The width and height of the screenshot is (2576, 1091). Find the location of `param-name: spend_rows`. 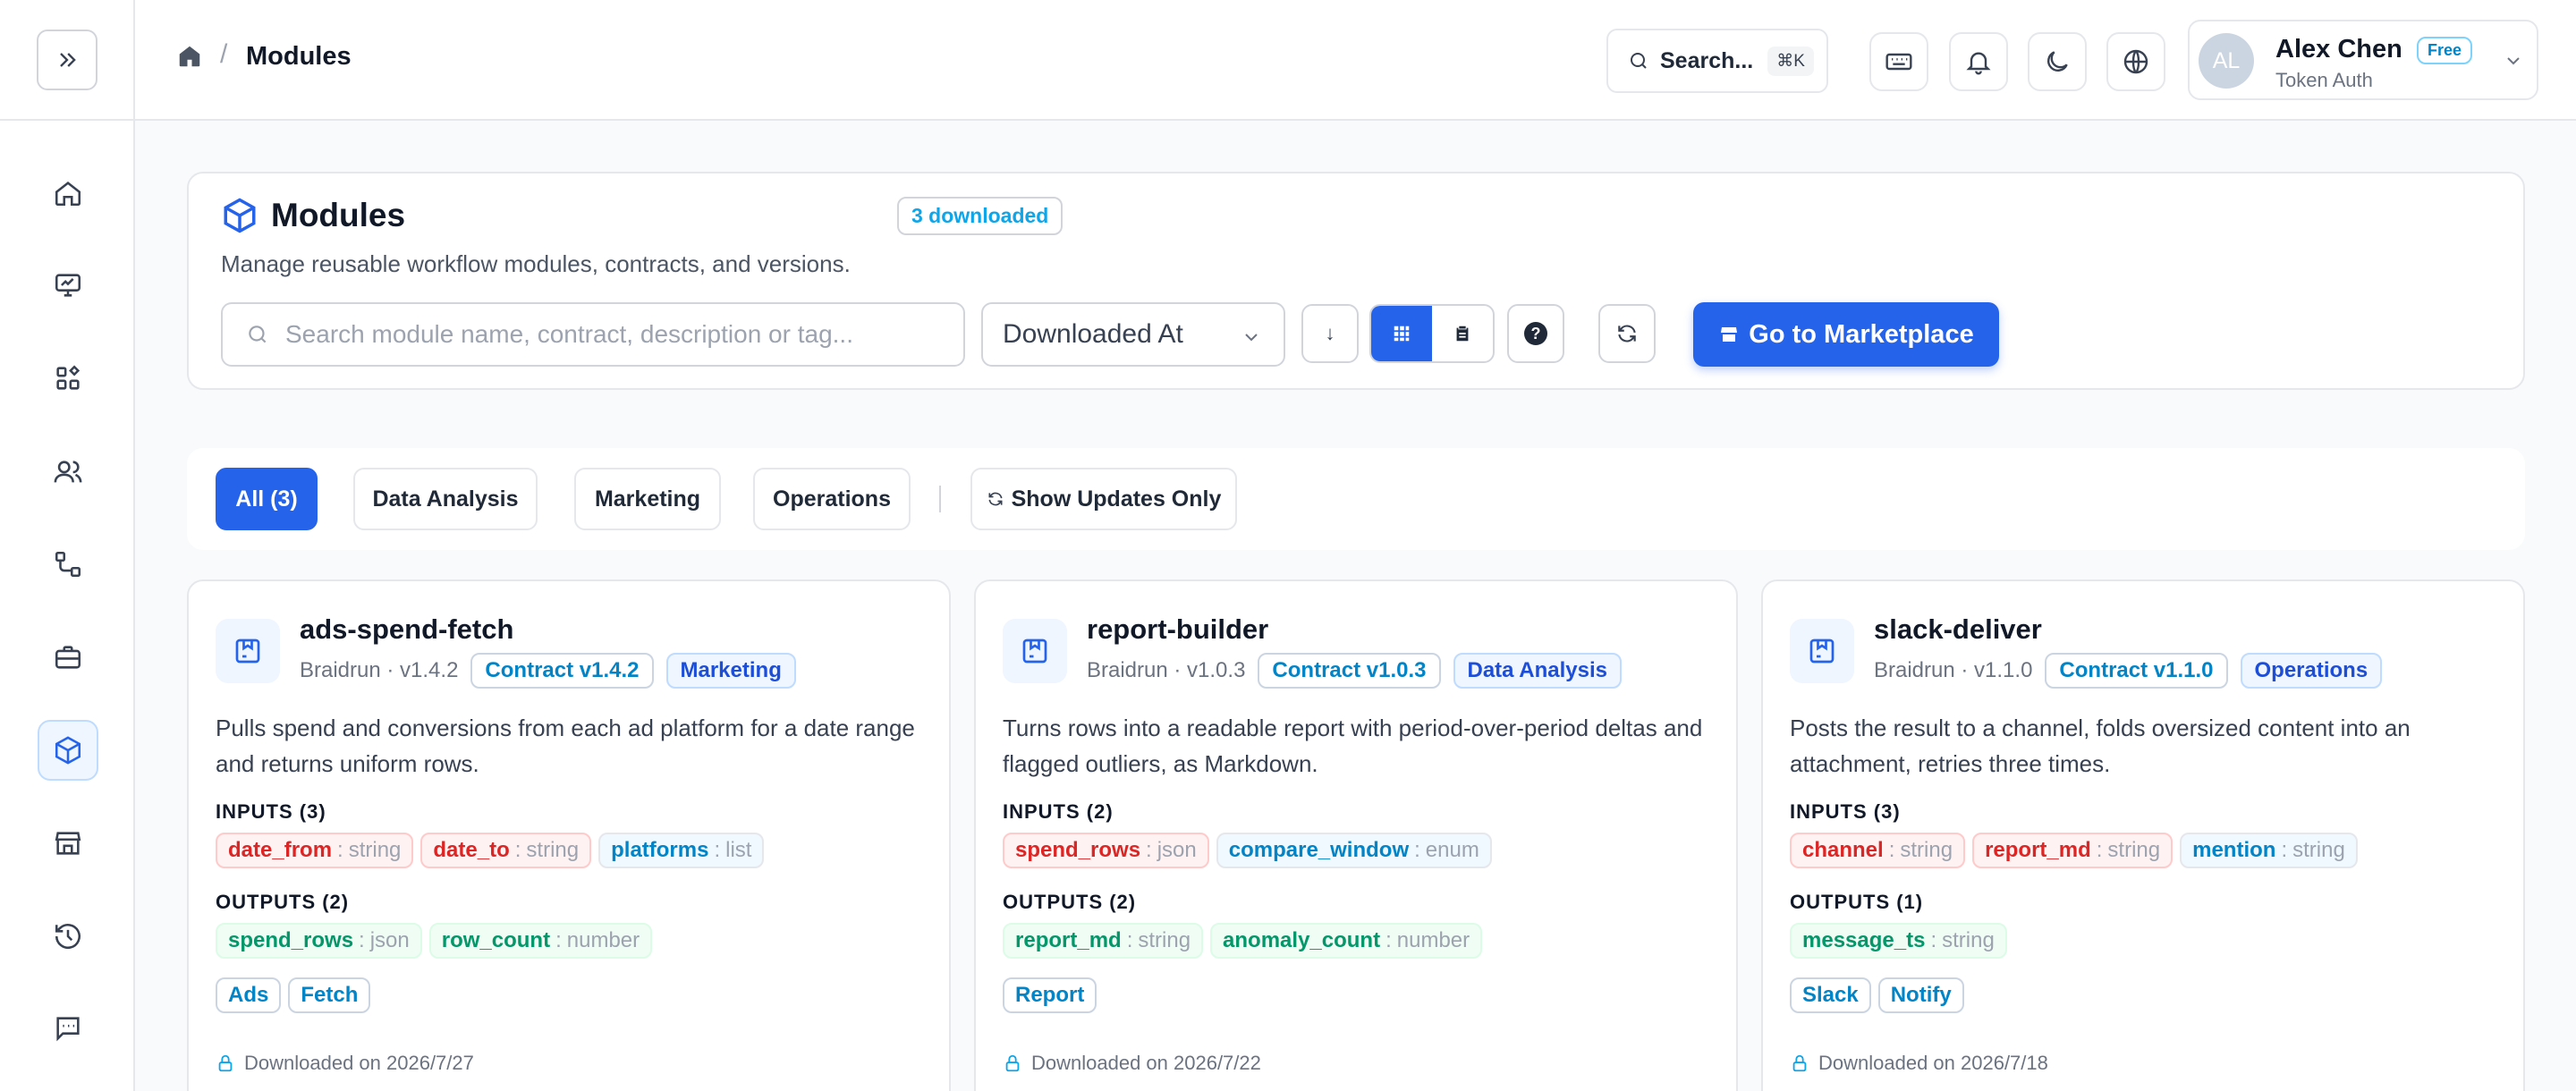

param-name: spend_rows is located at coordinates (291, 940).